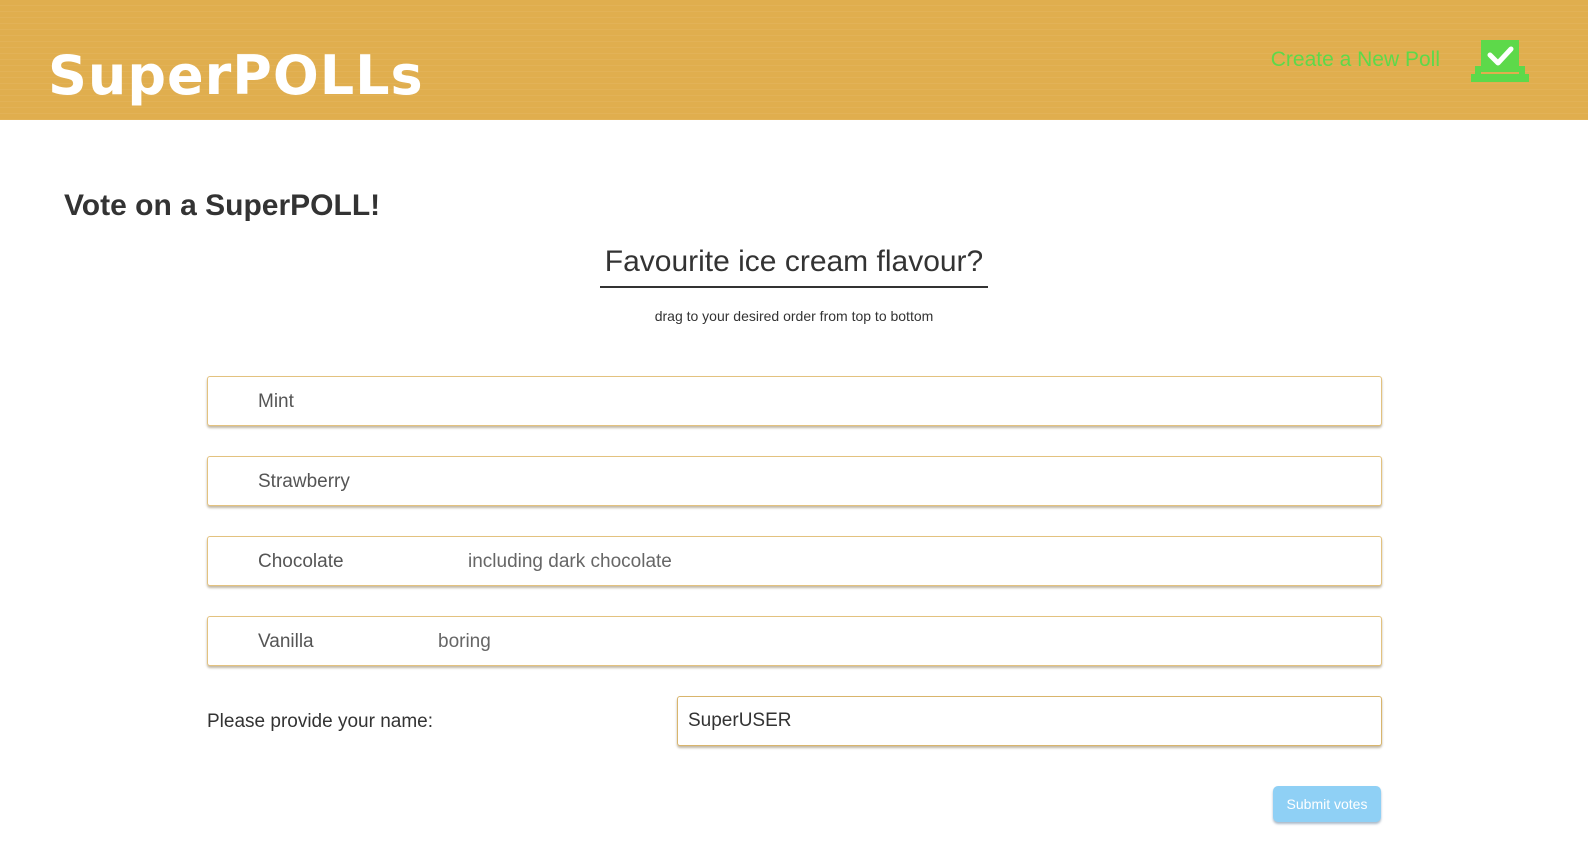 The height and width of the screenshot is (848, 1588). Describe the element at coordinates (236, 76) in the screenshot. I see `site-logo: SuperPOLLs` at that location.